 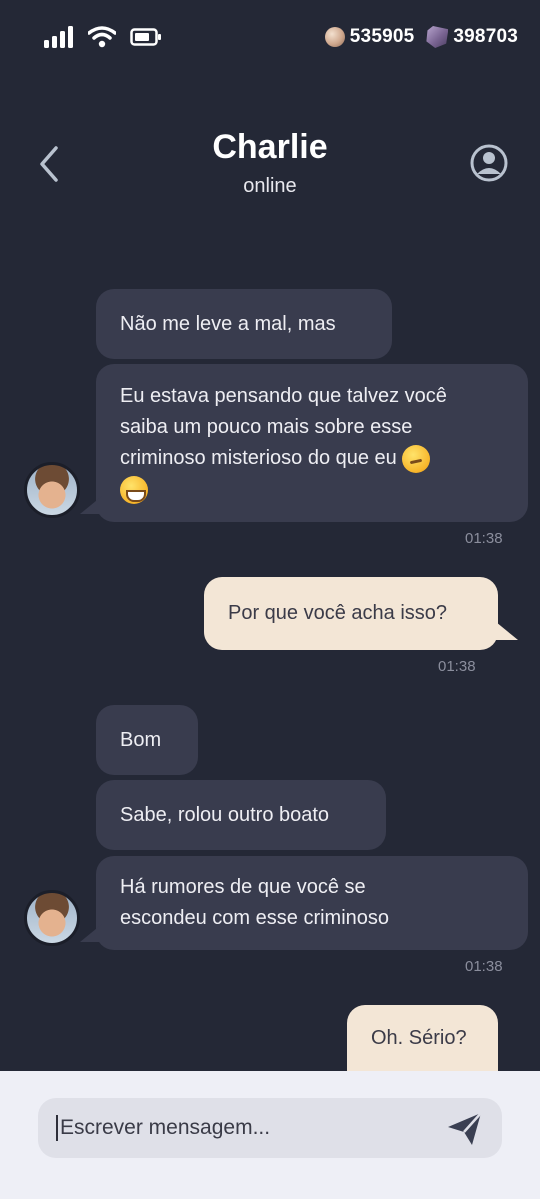 I want to click on message-bubble-incoming: Não me leve a mal, mas, so click(x=244, y=324).